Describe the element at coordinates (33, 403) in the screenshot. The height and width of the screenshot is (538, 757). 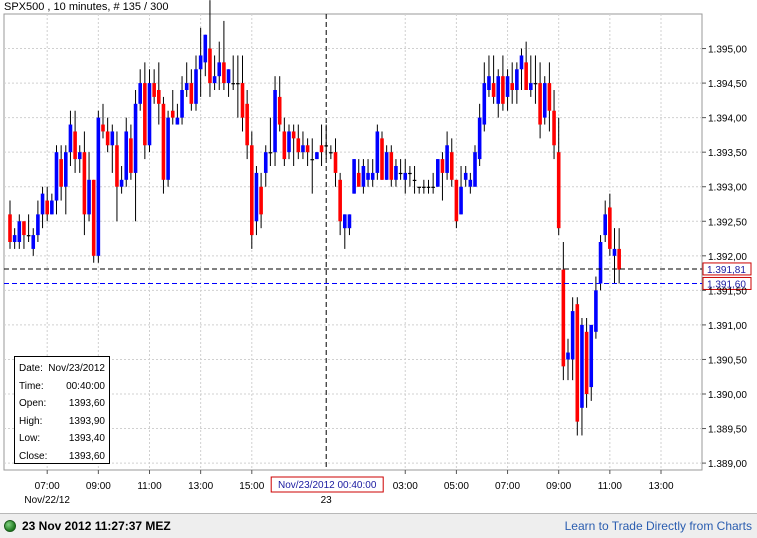
I see `info-open-label: Open:` at that location.